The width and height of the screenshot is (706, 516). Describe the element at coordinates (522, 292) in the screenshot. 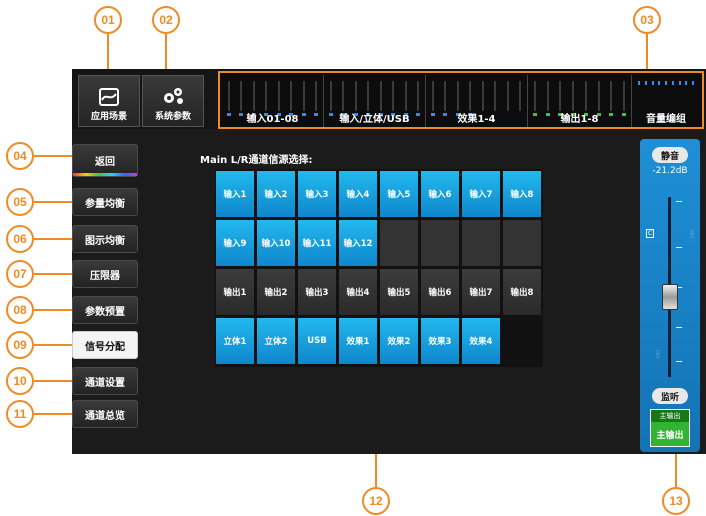

I see `source-cell: 输出8` at that location.